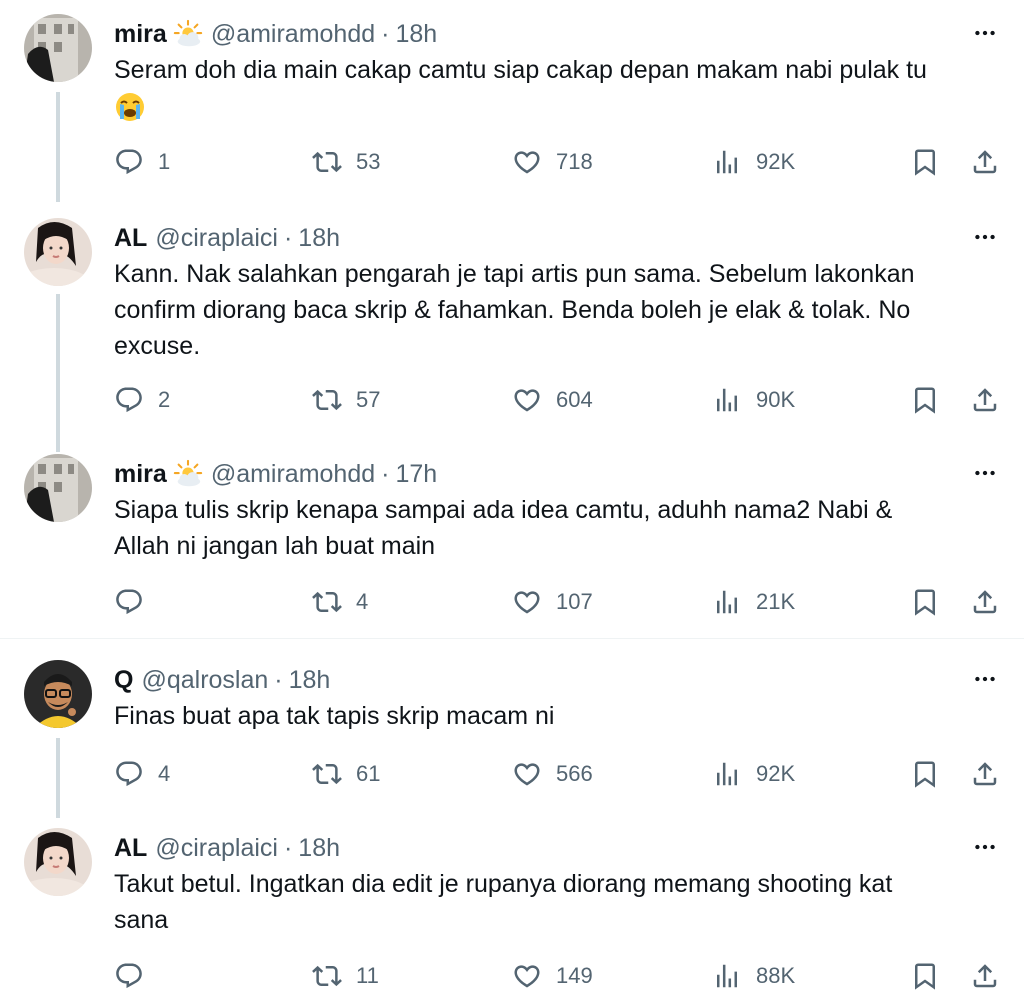 The height and width of the screenshot is (1002, 1024). I want to click on like-icon, so click(527, 602).